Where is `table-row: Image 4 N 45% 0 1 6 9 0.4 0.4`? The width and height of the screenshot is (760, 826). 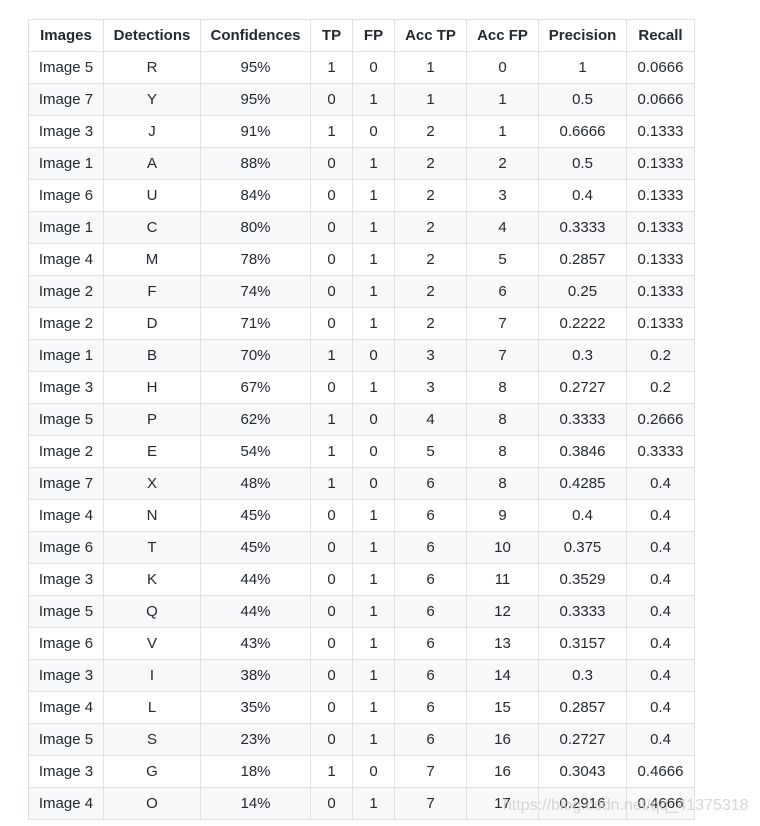
table-row: Image 4 N 45% 0 1 6 9 0.4 0.4 is located at coordinates (361, 515).